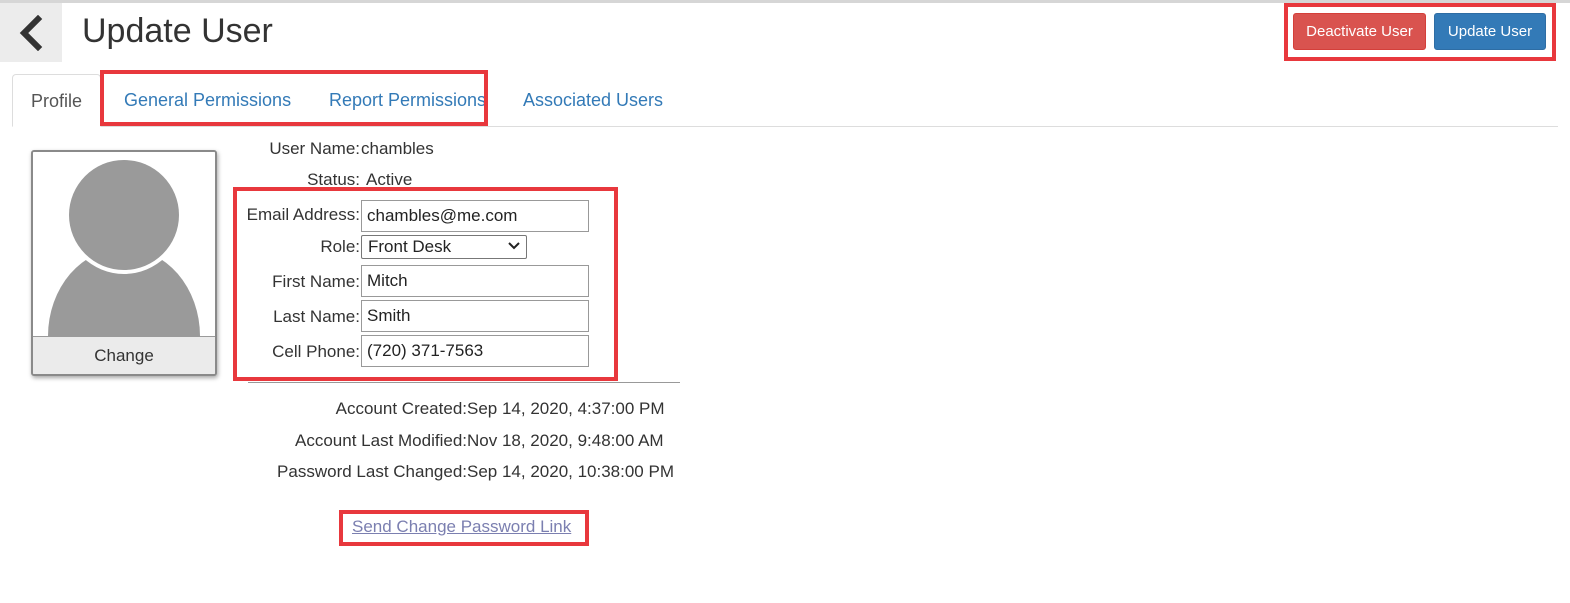 The image size is (1570, 603). What do you see at coordinates (570, 471) in the screenshot?
I see `password-changed-value: Sep 14, 2020, 10:38:00 PM` at bounding box center [570, 471].